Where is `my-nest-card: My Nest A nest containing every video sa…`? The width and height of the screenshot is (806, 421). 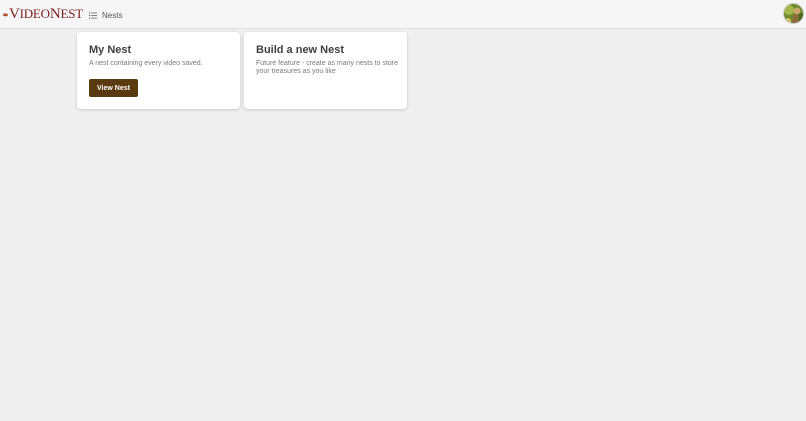 my-nest-card: My Nest A nest containing every video sa… is located at coordinates (158, 70).